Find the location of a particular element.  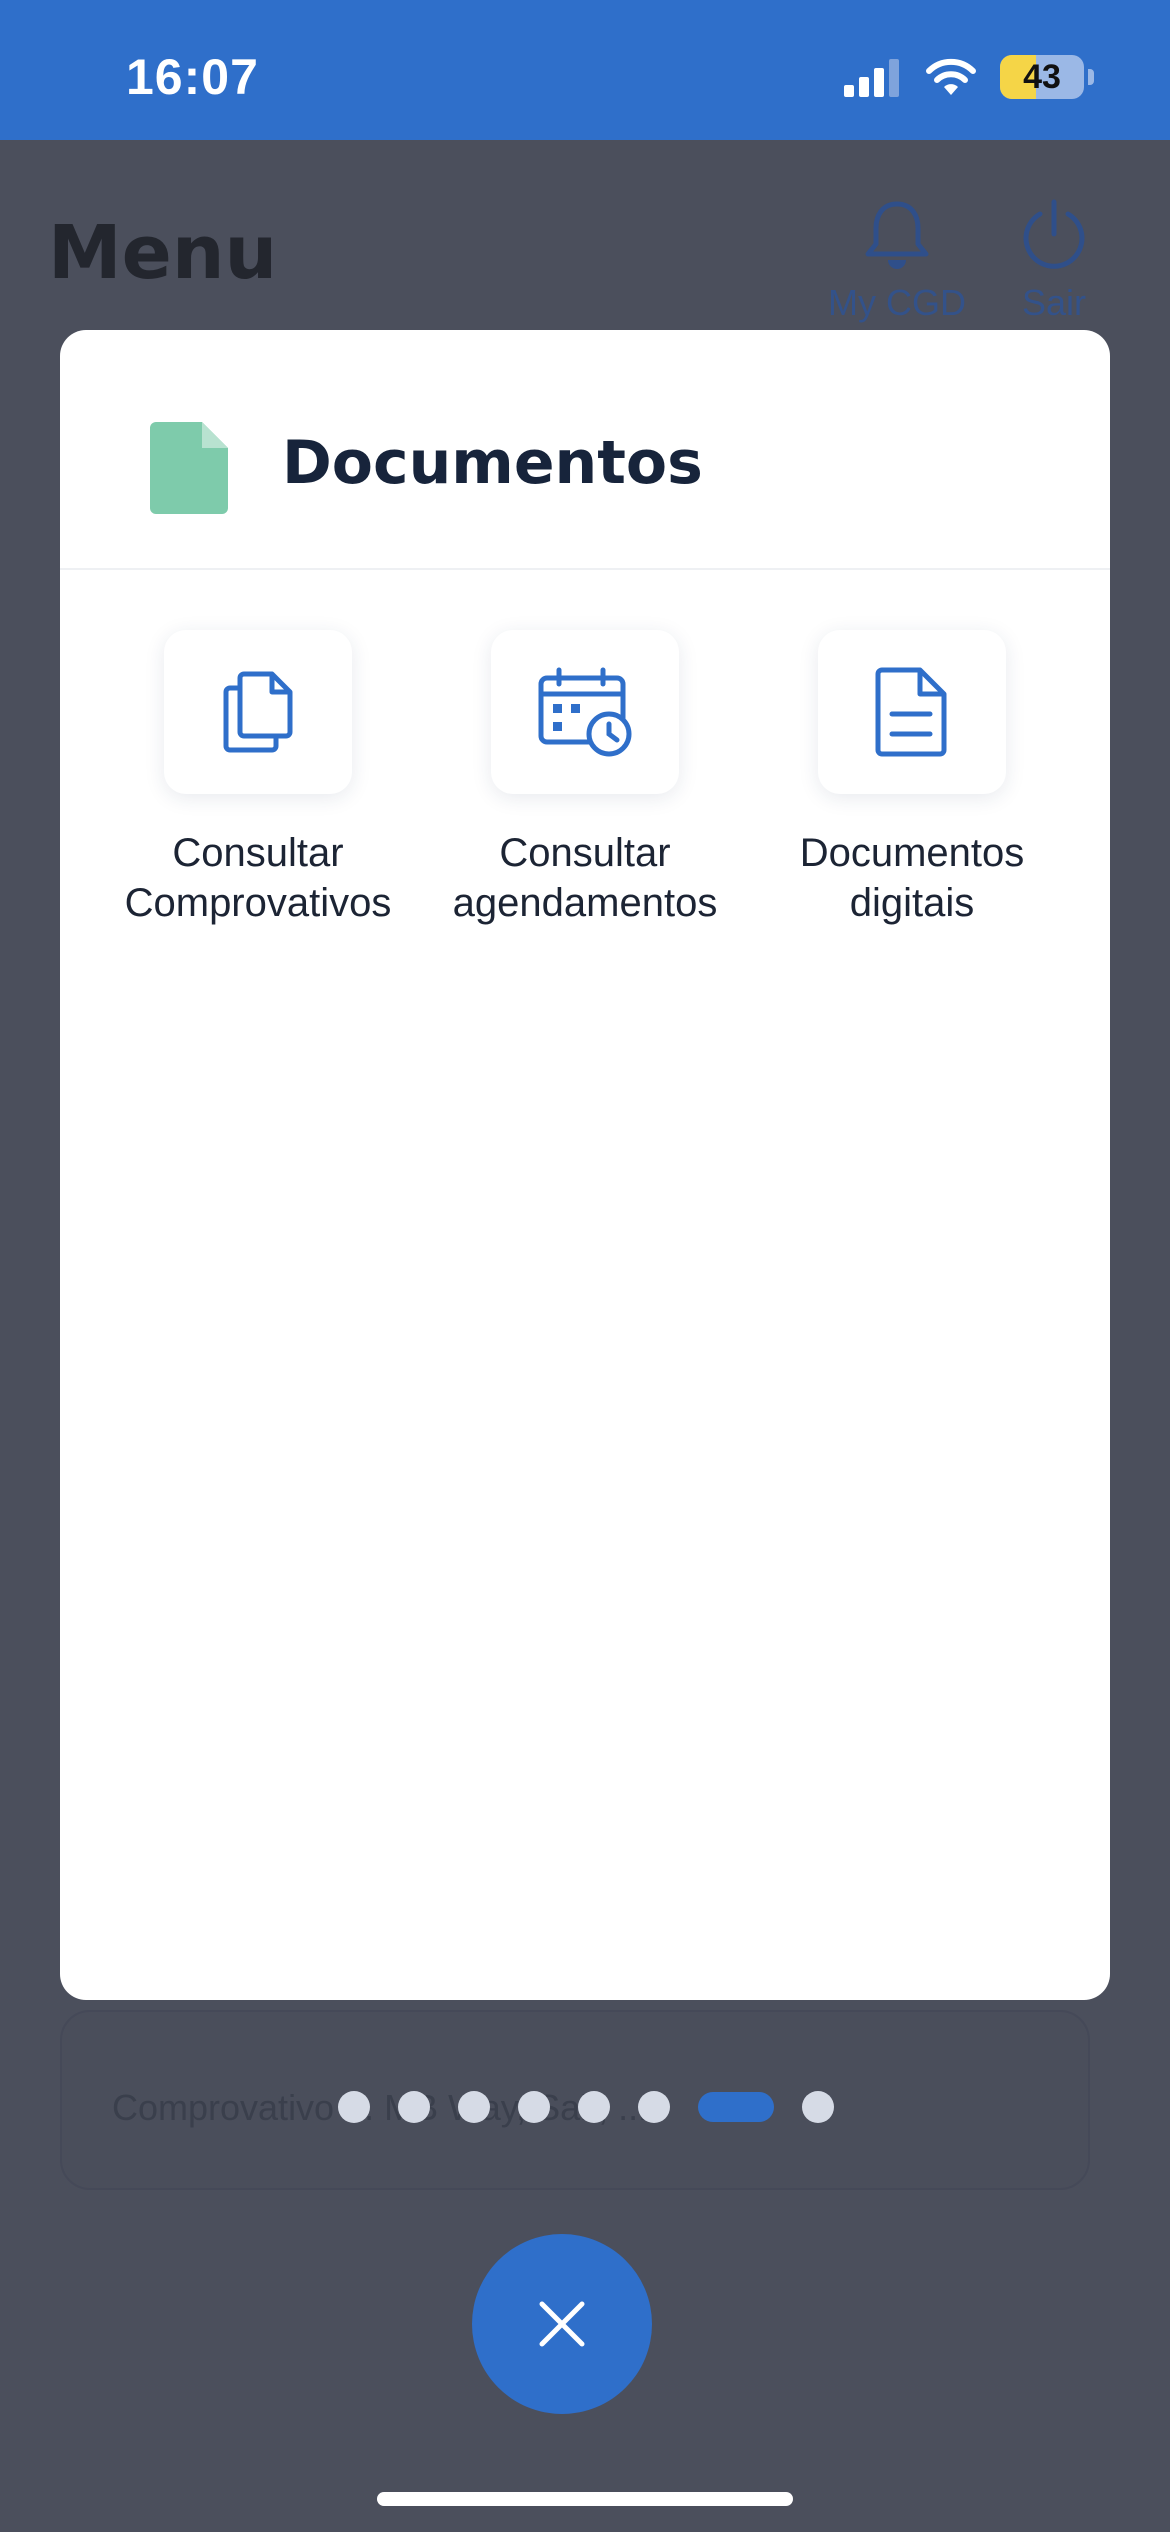

home-indicator is located at coordinates (585, 2499).